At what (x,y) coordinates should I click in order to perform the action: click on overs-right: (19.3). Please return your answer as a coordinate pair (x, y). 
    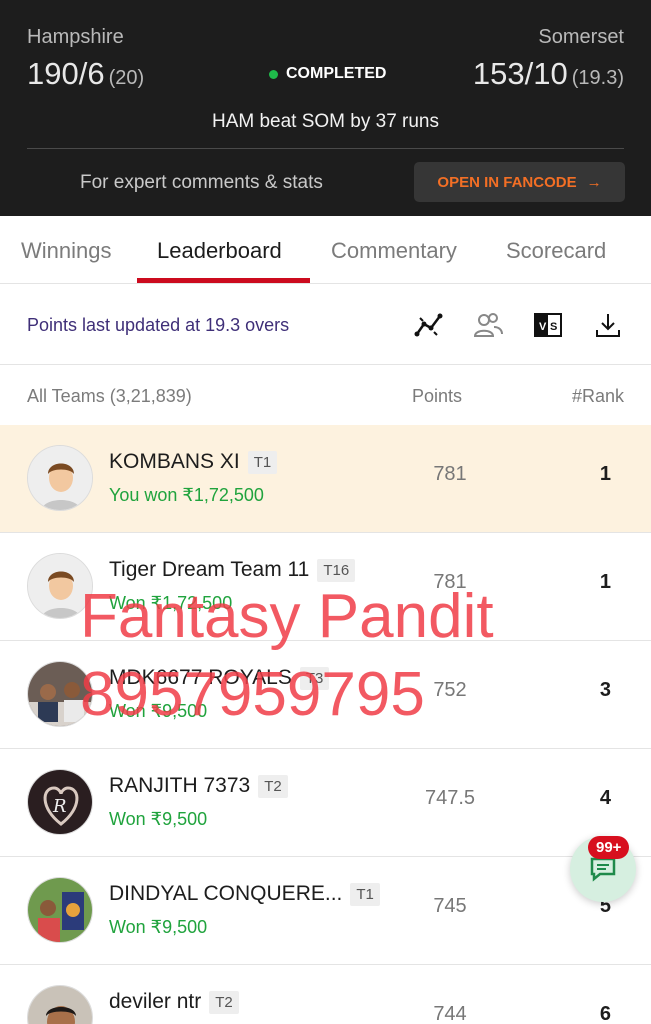
    Looking at the image, I should click on (597, 78).